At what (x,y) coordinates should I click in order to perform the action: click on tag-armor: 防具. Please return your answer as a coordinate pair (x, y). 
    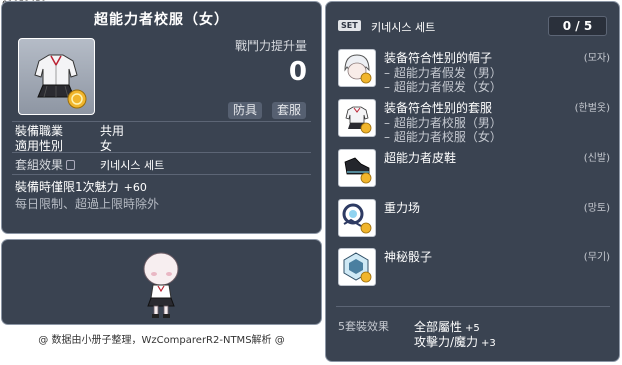
    Looking at the image, I should click on (245, 110).